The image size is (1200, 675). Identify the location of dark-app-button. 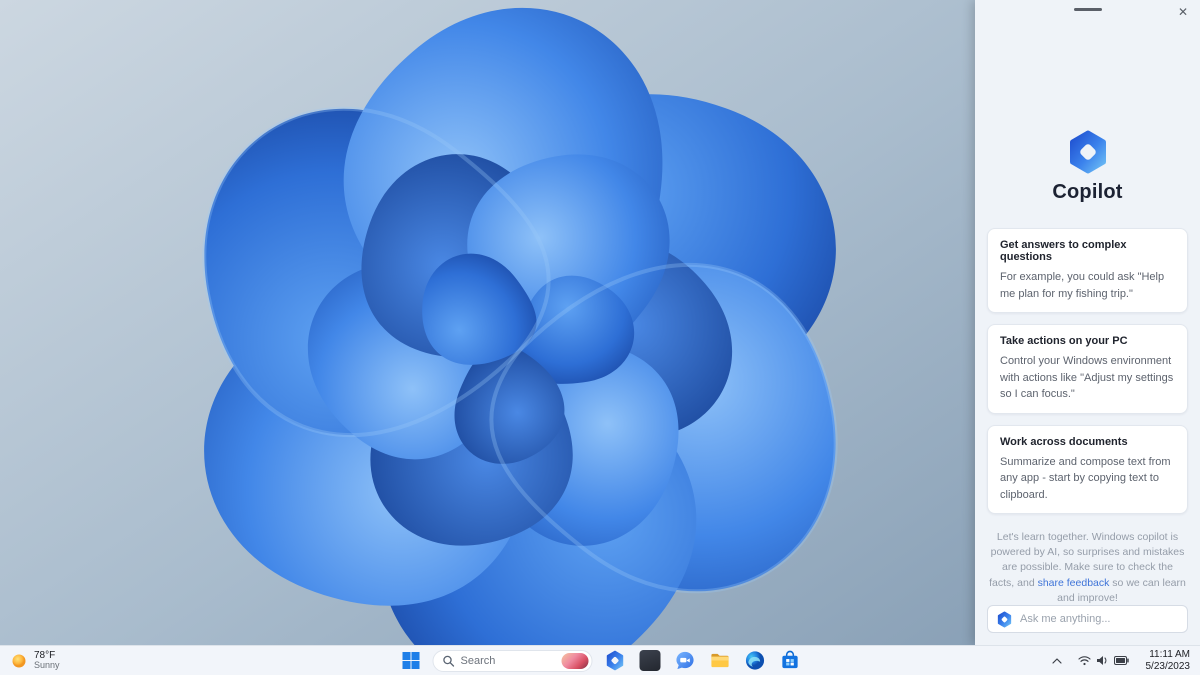
(650, 661).